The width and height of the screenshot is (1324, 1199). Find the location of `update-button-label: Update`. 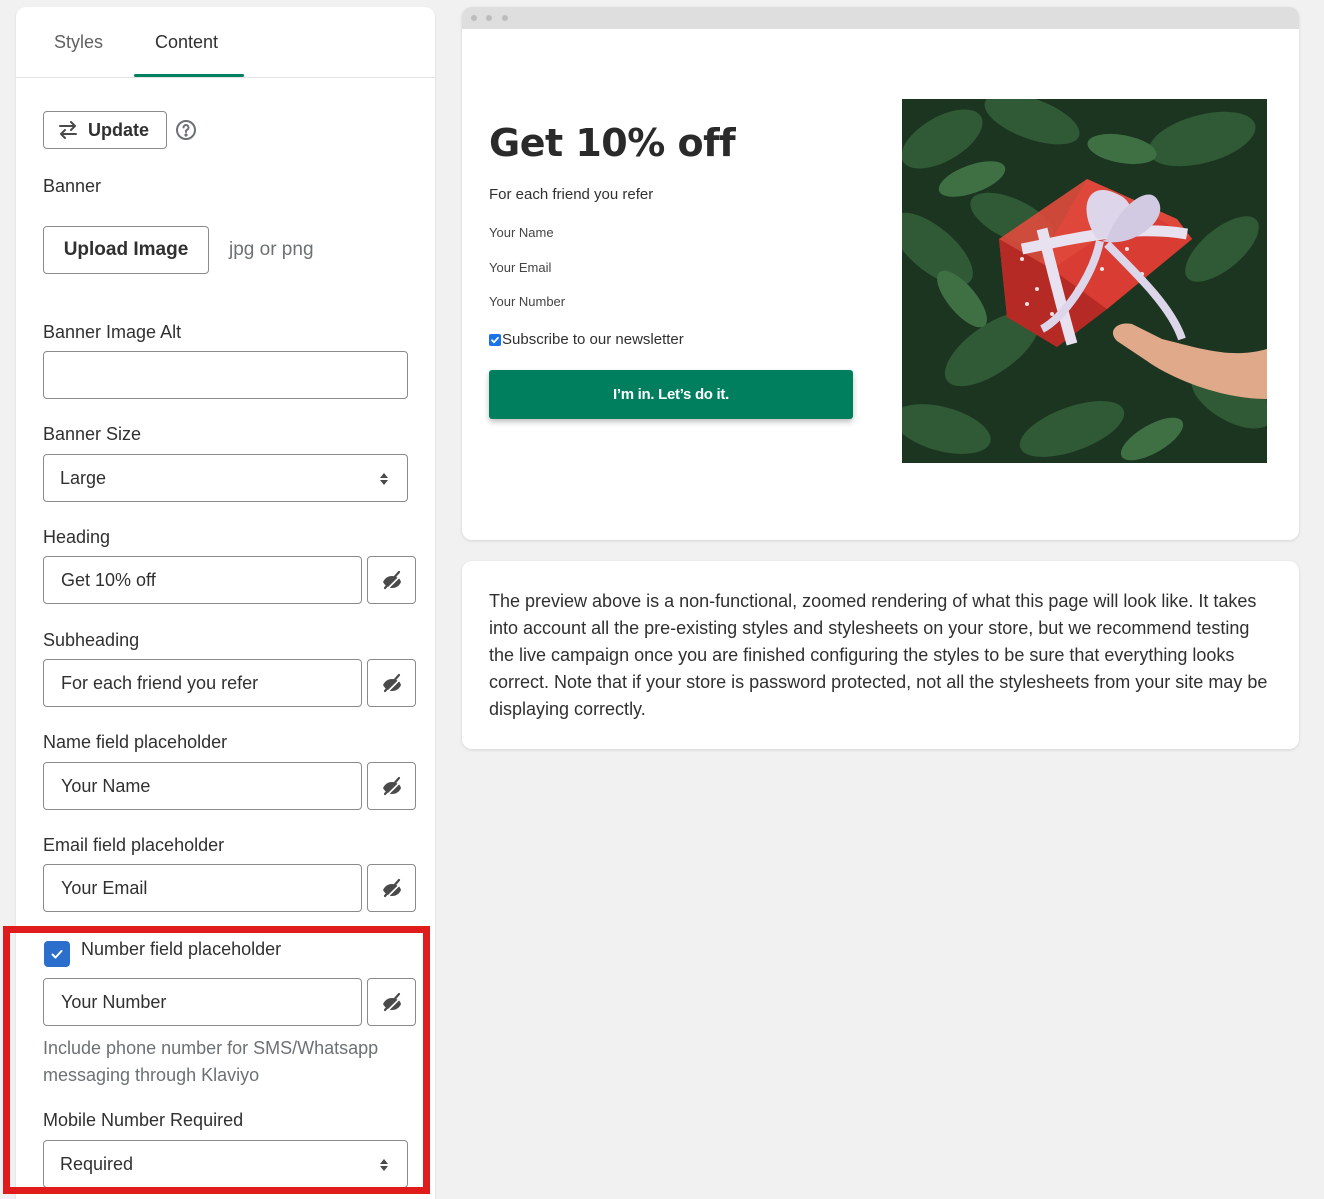

update-button-label: Update is located at coordinates (119, 129).